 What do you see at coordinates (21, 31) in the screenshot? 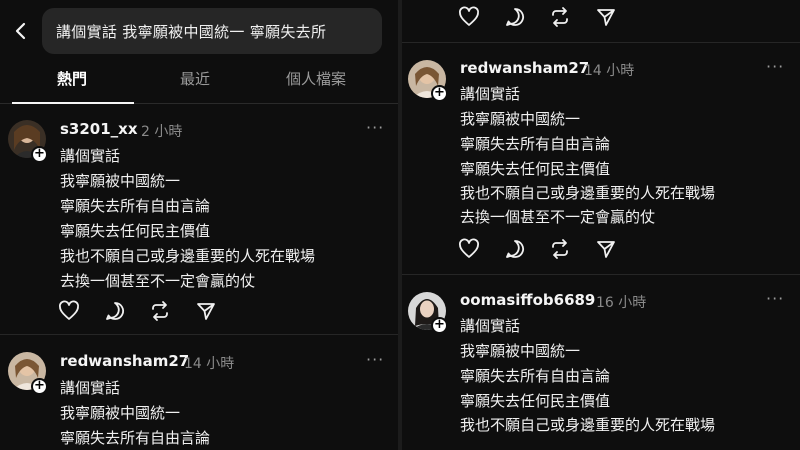
I see `back-arrow-icon` at bounding box center [21, 31].